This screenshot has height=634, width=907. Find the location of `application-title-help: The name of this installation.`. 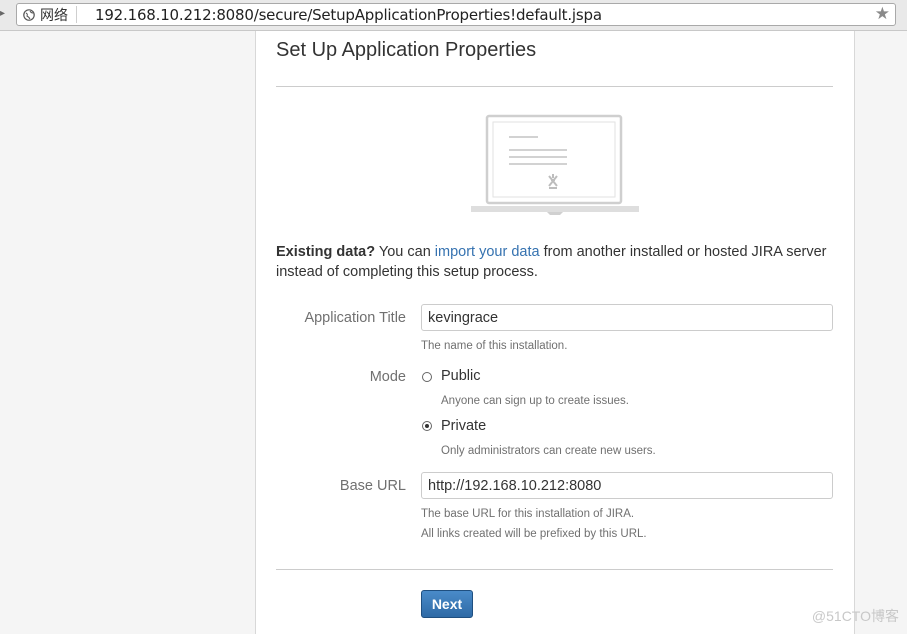

application-title-help: The name of this installation. is located at coordinates (494, 346).